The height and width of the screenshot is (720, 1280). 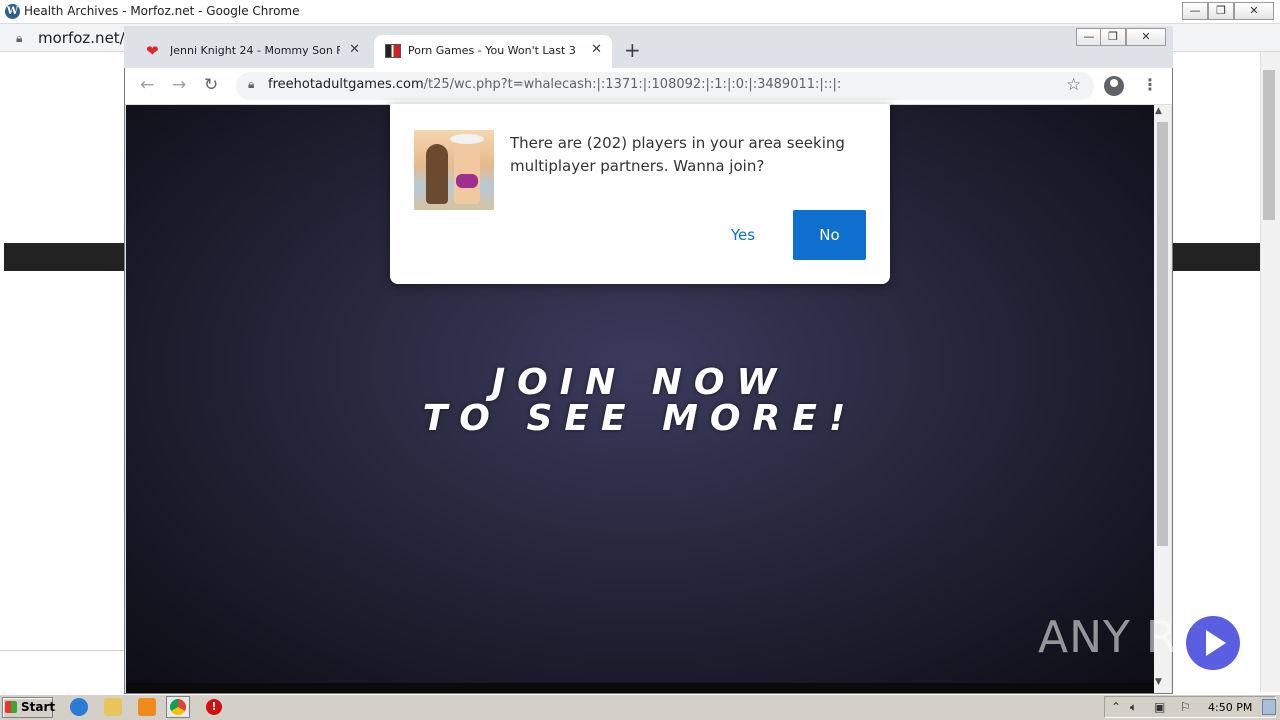 I want to click on promo-headline: JOIN NOW TO SEE MORE!, so click(x=640, y=401).